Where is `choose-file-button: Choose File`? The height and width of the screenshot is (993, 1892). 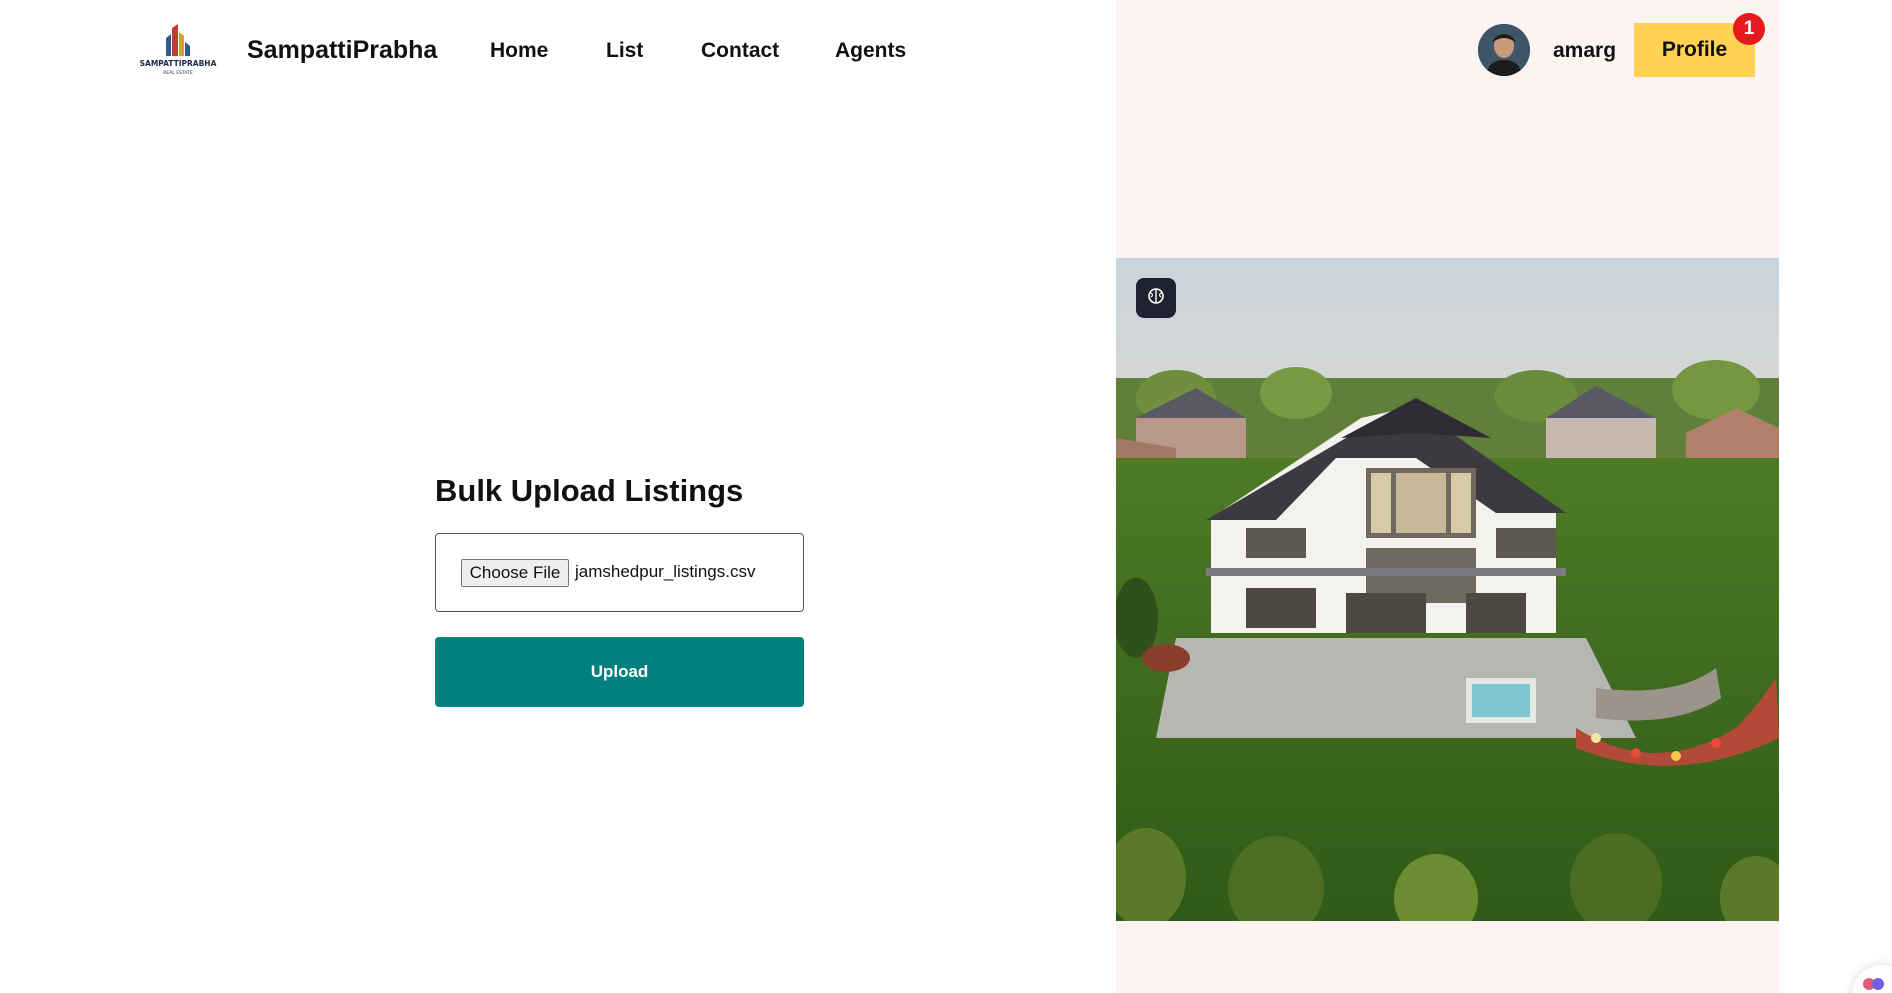
choose-file-button: Choose File is located at coordinates (515, 573).